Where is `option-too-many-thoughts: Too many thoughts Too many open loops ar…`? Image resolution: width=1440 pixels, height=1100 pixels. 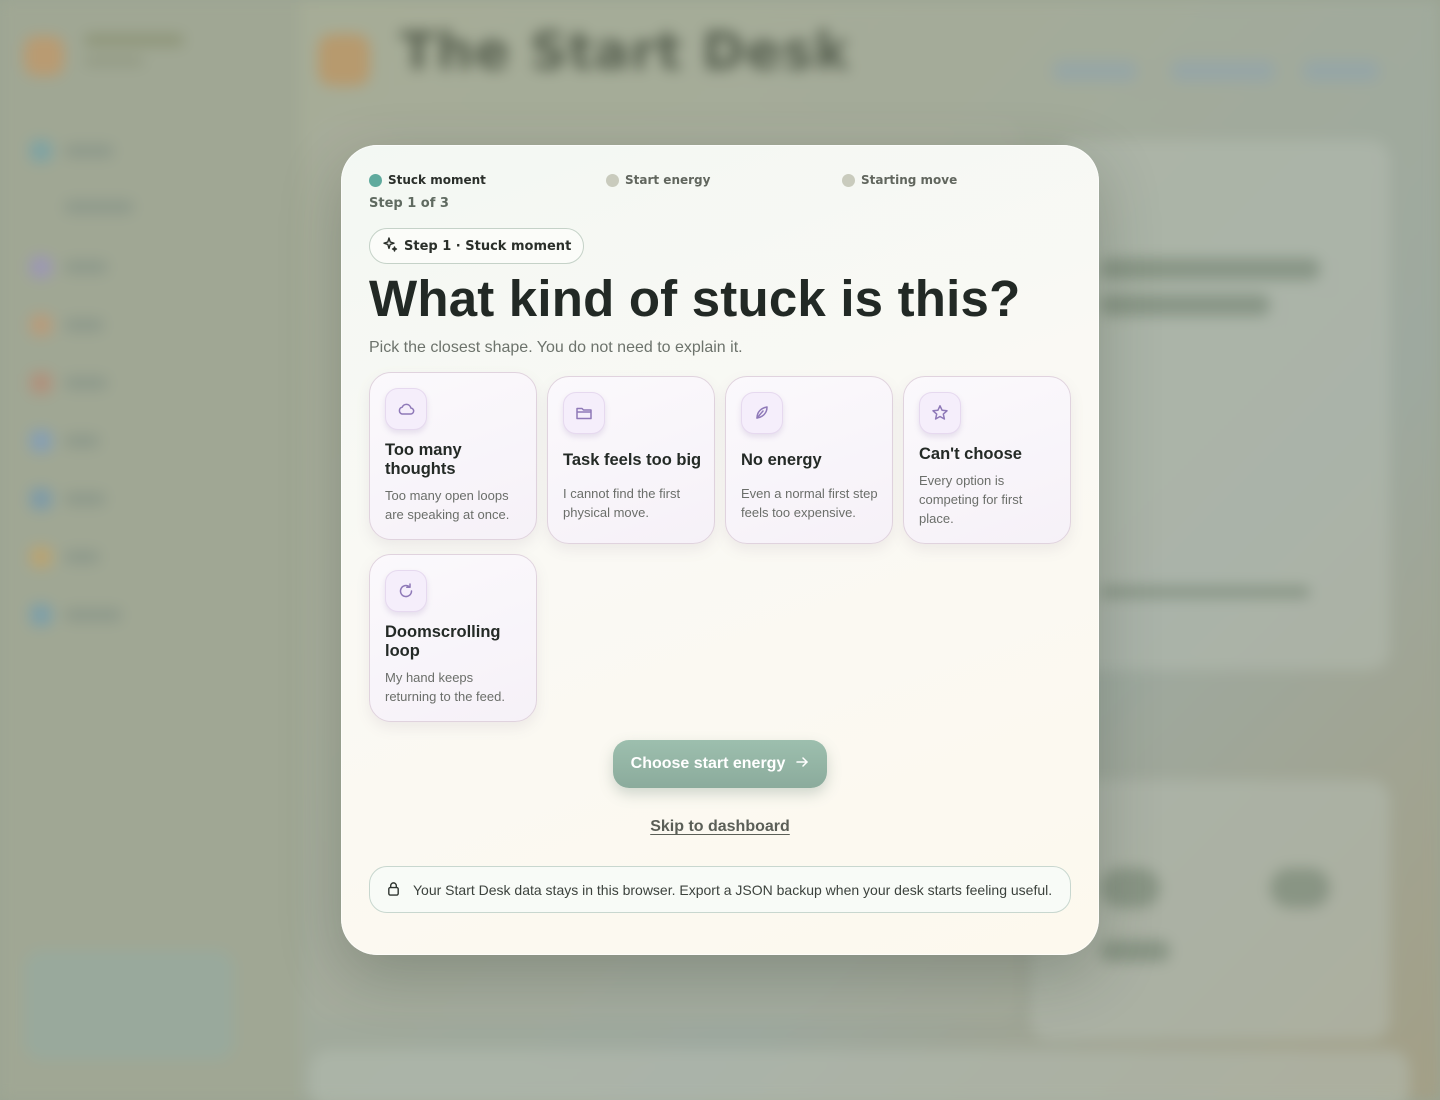 option-too-many-thoughts: Too many thoughts Too many open loops ar… is located at coordinates (453, 456).